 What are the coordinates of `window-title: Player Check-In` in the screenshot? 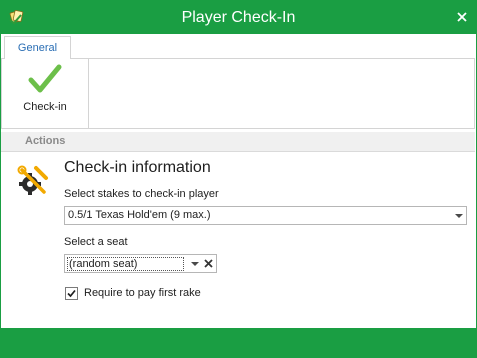 It's located at (238, 17).